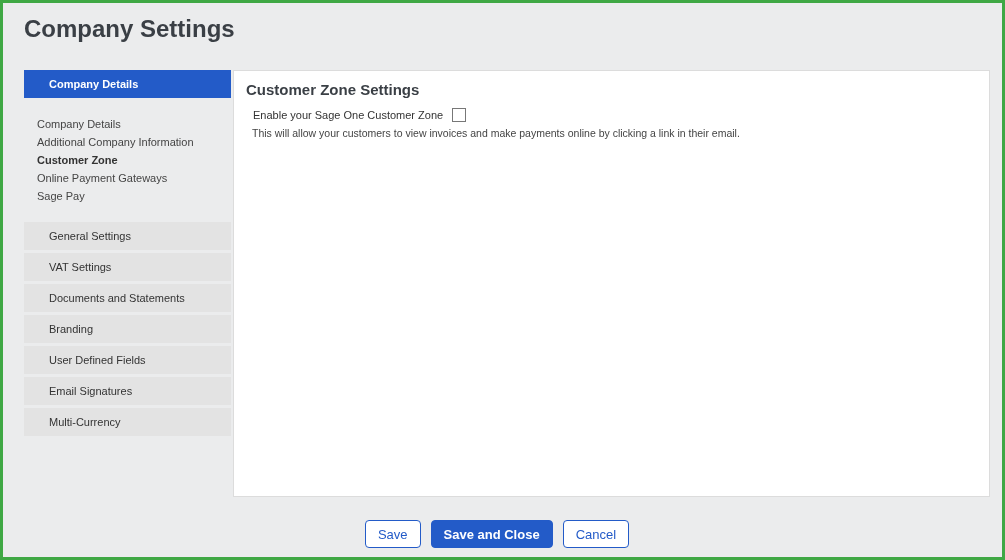  I want to click on sidebar-section: Company Details, so click(127, 84).